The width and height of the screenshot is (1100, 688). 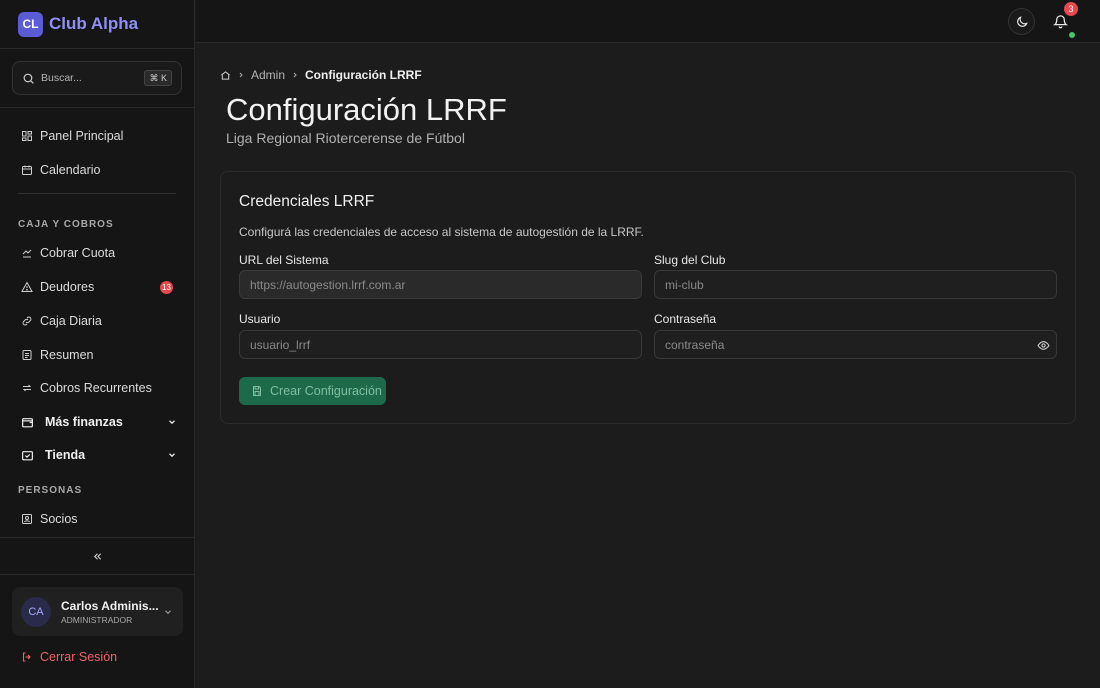 I want to click on logout-button: Cerrar Sesión, so click(x=69, y=657).